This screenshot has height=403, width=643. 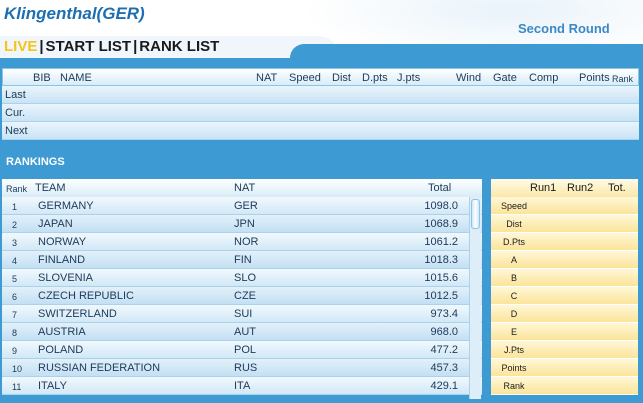 I want to click on col-dist: Dist, so click(x=341, y=78).